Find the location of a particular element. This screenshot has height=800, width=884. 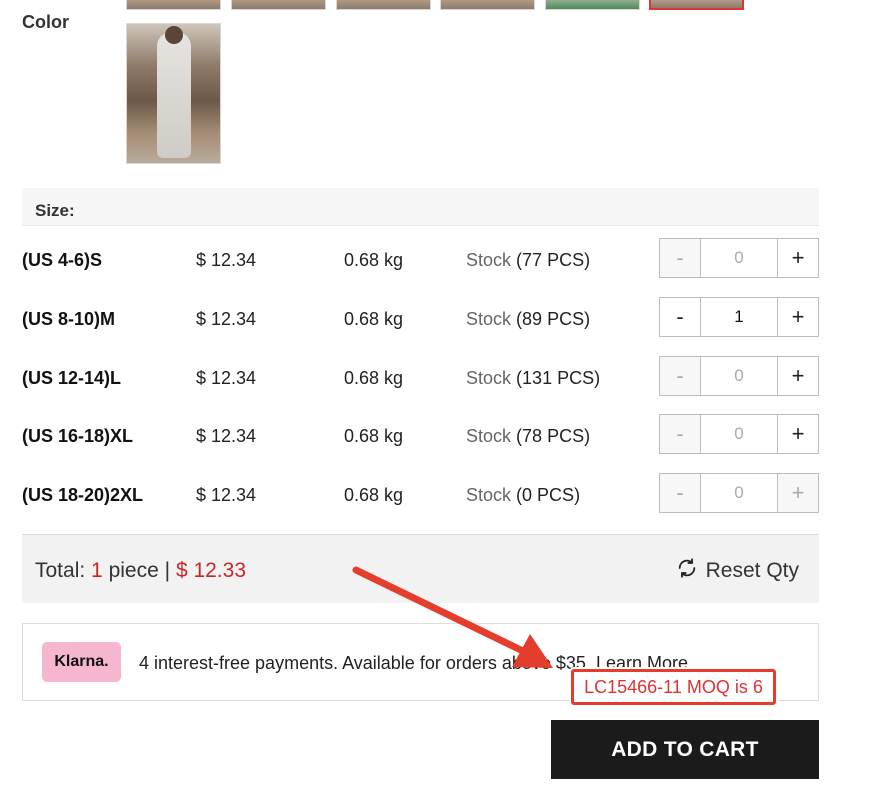

size-stock: Stock (89 PCS) is located at coordinates (528, 319).